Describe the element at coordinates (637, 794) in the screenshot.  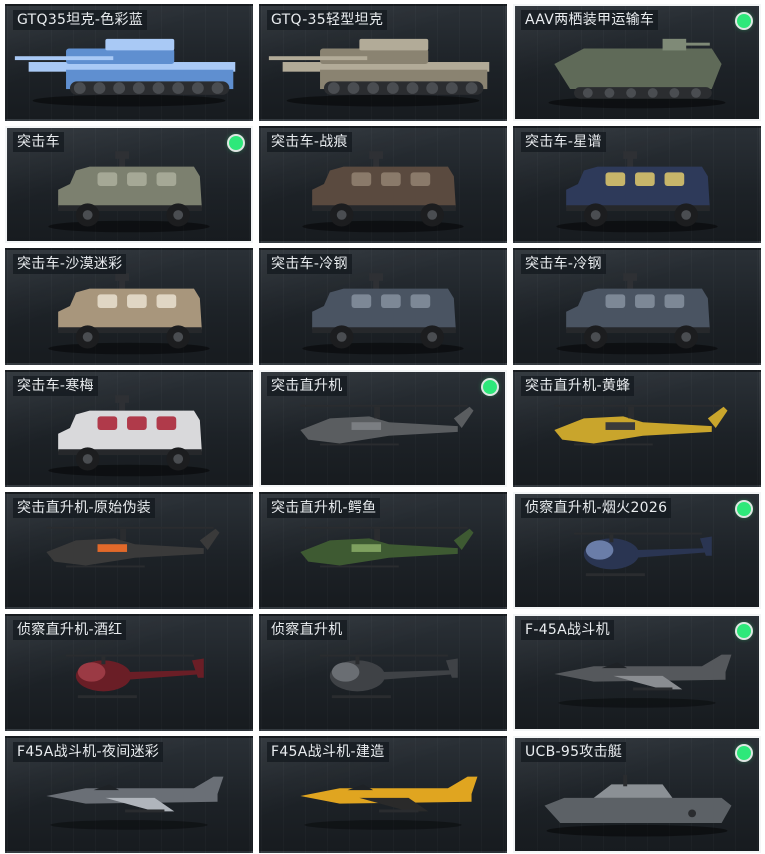
I see `vehicle-skin-card: UCB-95攻击艇` at that location.